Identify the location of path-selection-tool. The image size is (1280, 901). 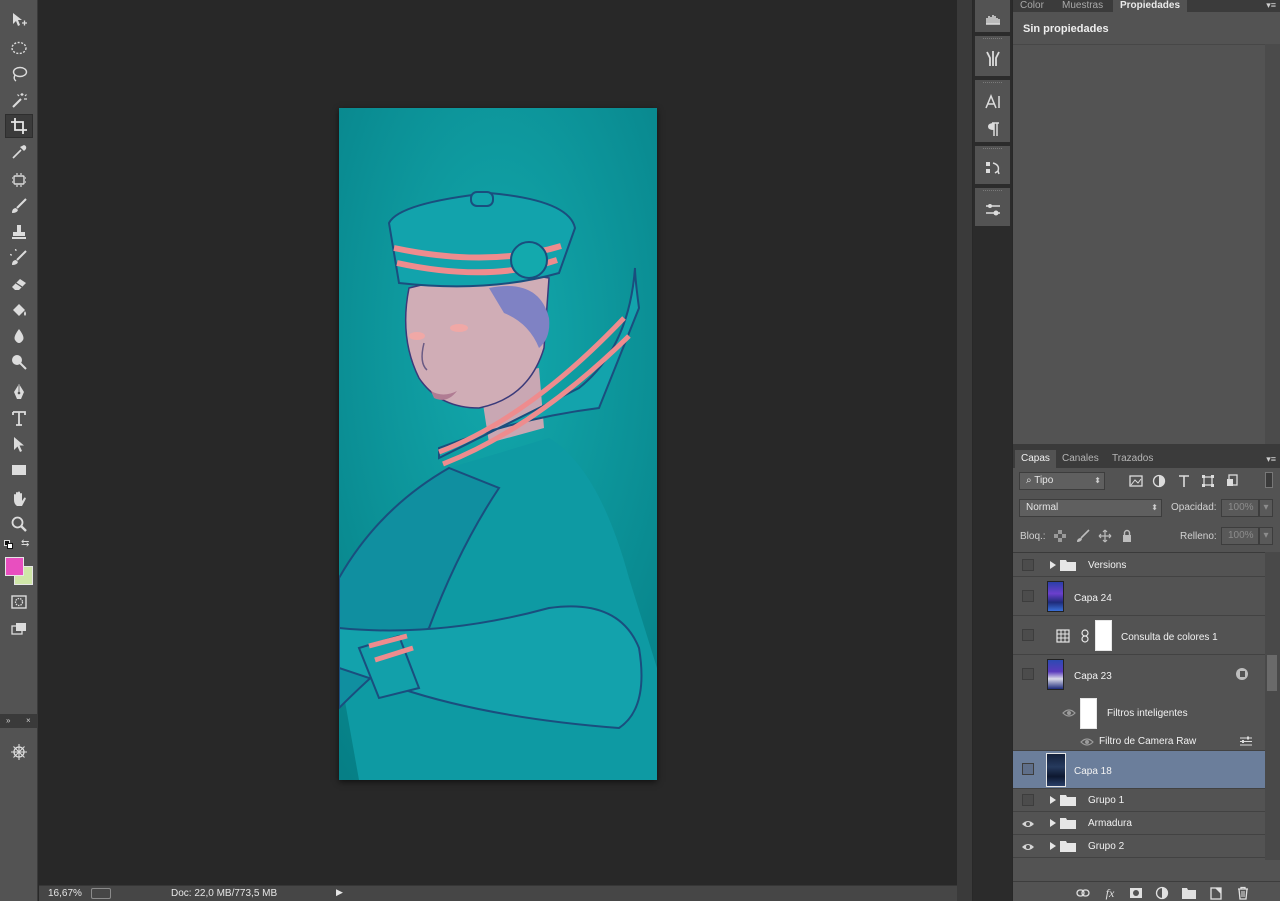
(19, 444).